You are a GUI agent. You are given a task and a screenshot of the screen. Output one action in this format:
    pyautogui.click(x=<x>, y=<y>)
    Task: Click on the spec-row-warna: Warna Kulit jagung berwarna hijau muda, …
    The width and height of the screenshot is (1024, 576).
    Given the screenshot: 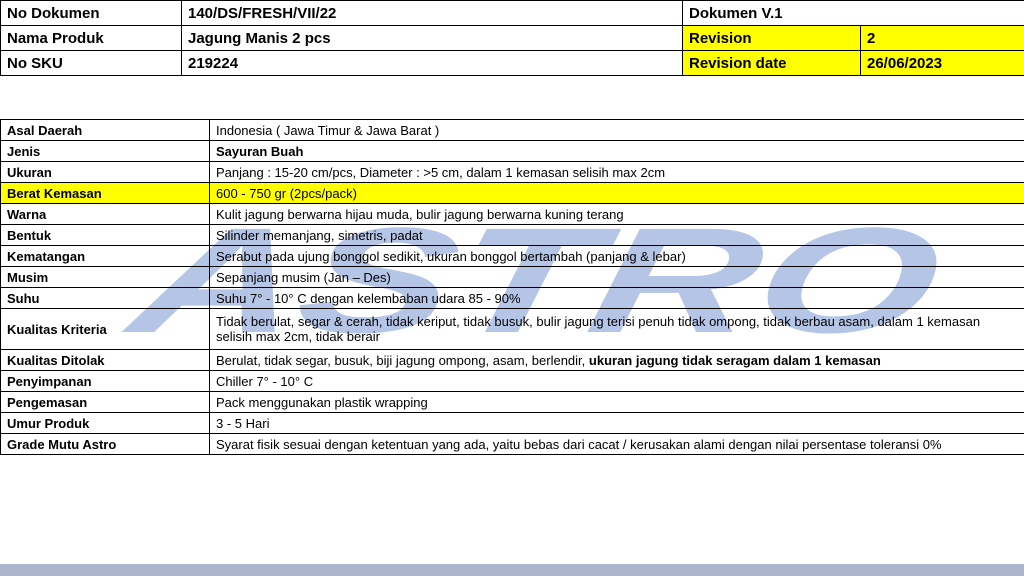 What is the action you would take?
    pyautogui.click(x=512, y=214)
    